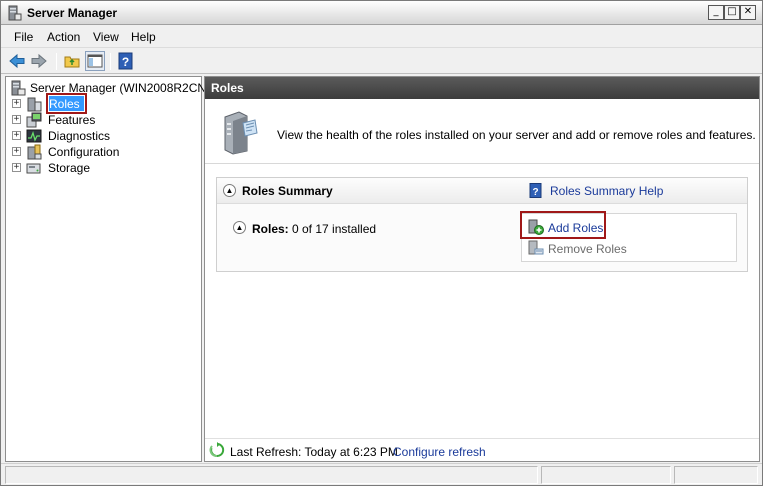  Describe the element at coordinates (34, 152) in the screenshot. I see `configuration-icon` at that location.